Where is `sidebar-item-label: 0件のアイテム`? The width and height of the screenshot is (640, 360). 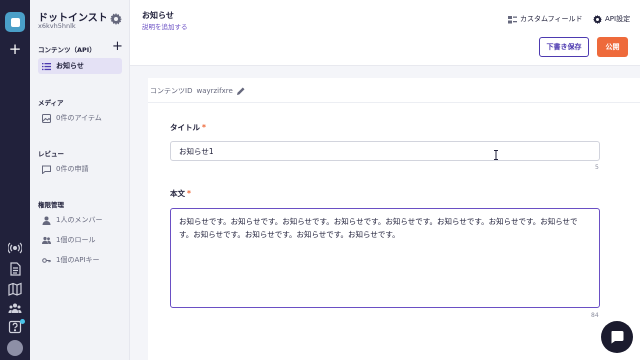 sidebar-item-label: 0件のアイテム is located at coordinates (79, 118).